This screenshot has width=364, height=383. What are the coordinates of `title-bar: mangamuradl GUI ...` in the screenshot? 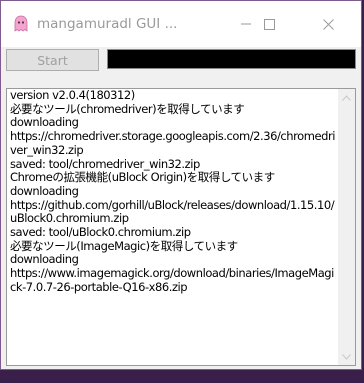 It's located at (181, 24).